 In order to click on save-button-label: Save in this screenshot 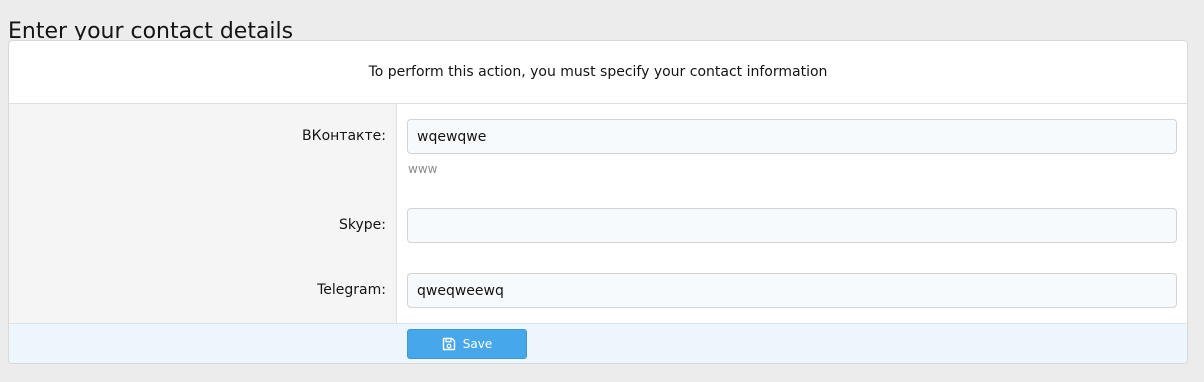, I will do `click(477, 344)`.